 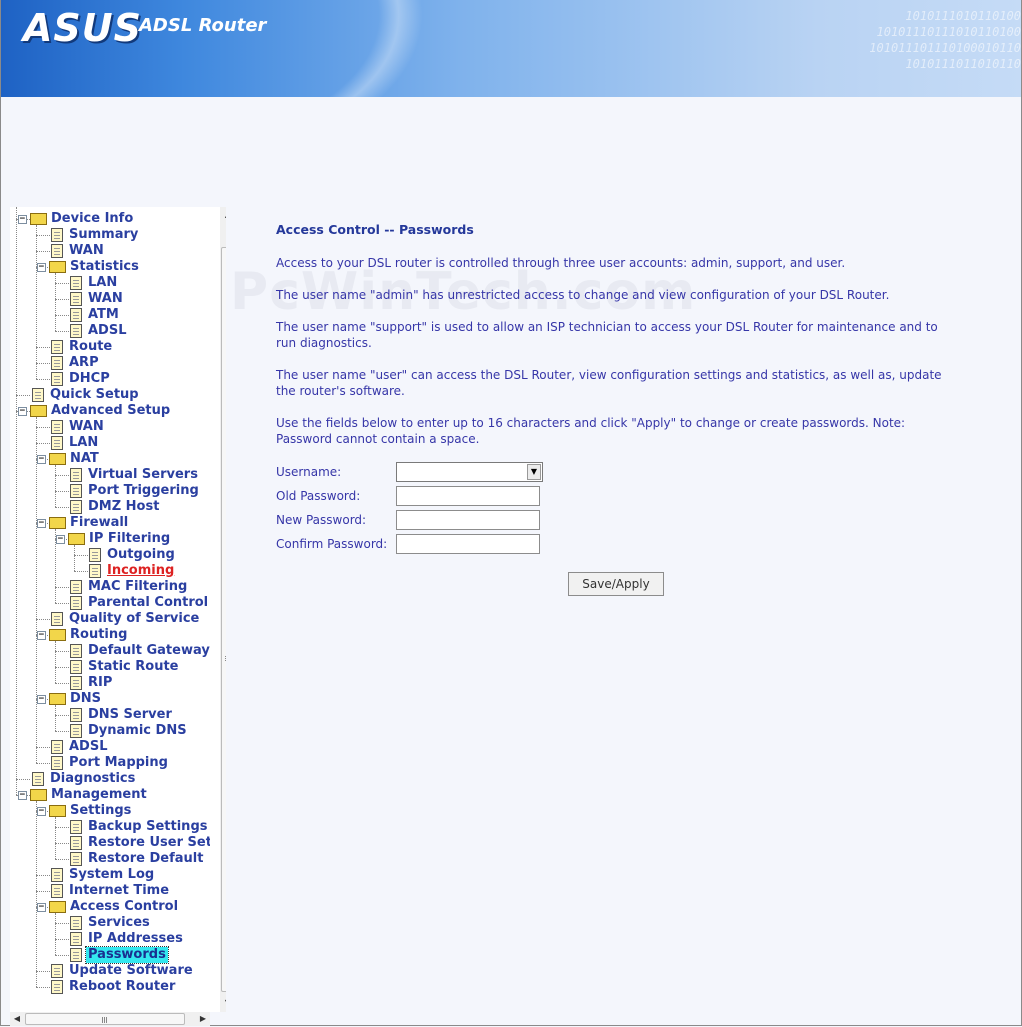 I want to click on sidebar-item-label: WAN, so click(x=86, y=250).